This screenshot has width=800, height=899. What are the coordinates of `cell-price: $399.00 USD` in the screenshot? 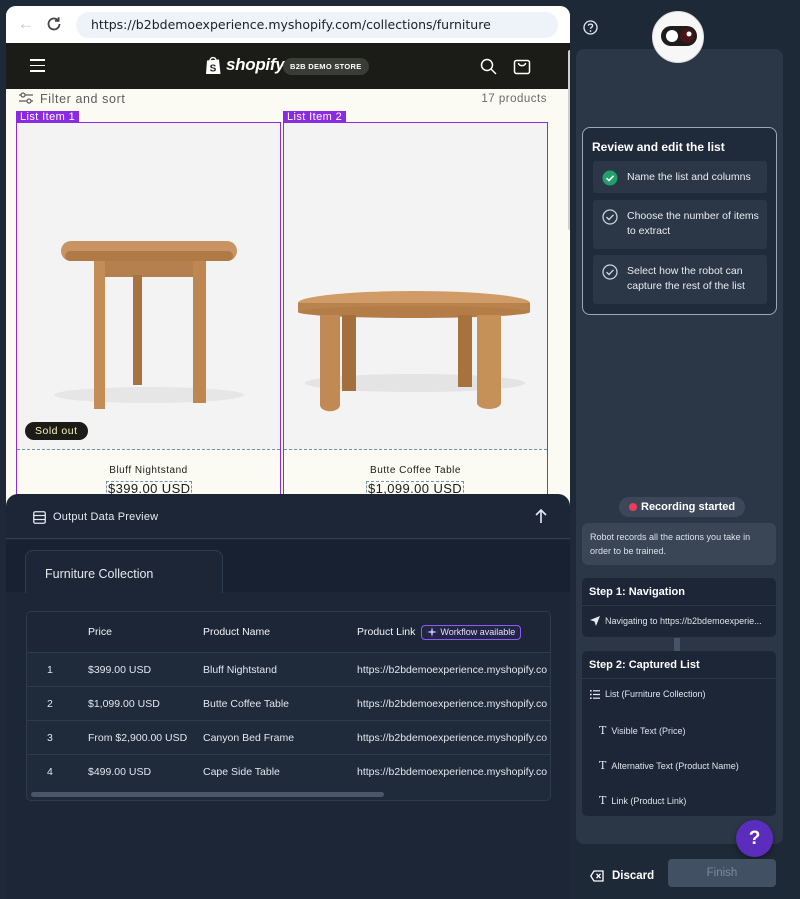 It's located at (120, 669).